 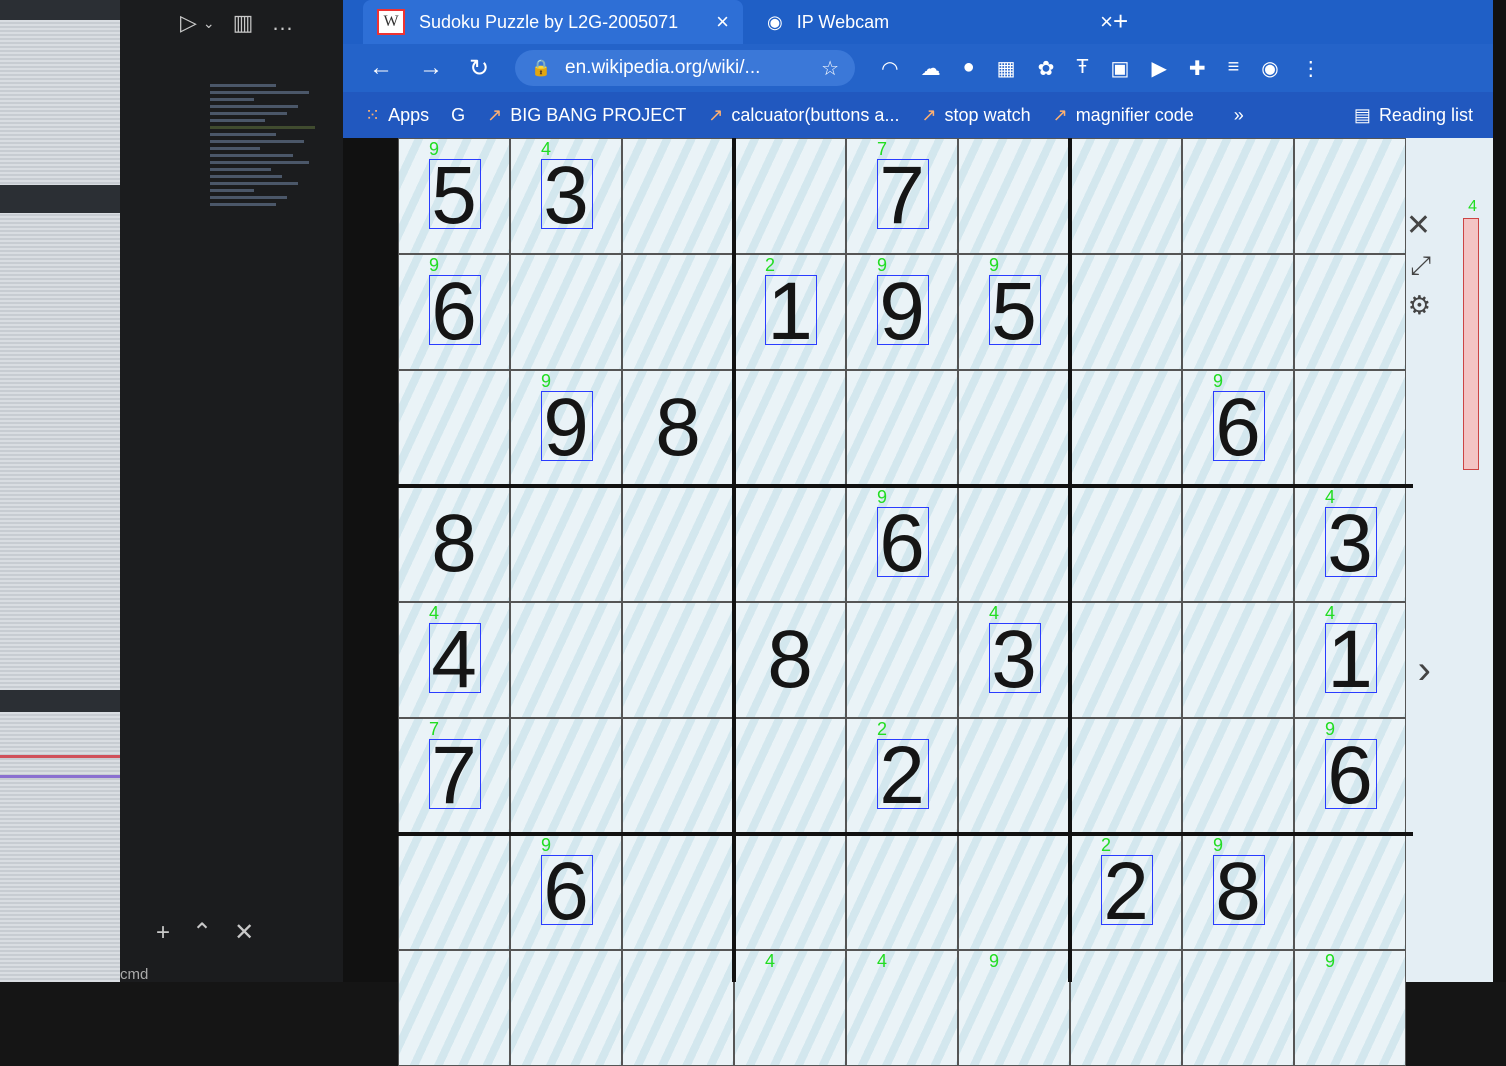 What do you see at coordinates (1123, 115) in the screenshot?
I see `bookmark-magnifier-code: ↗ magnifier code` at bounding box center [1123, 115].